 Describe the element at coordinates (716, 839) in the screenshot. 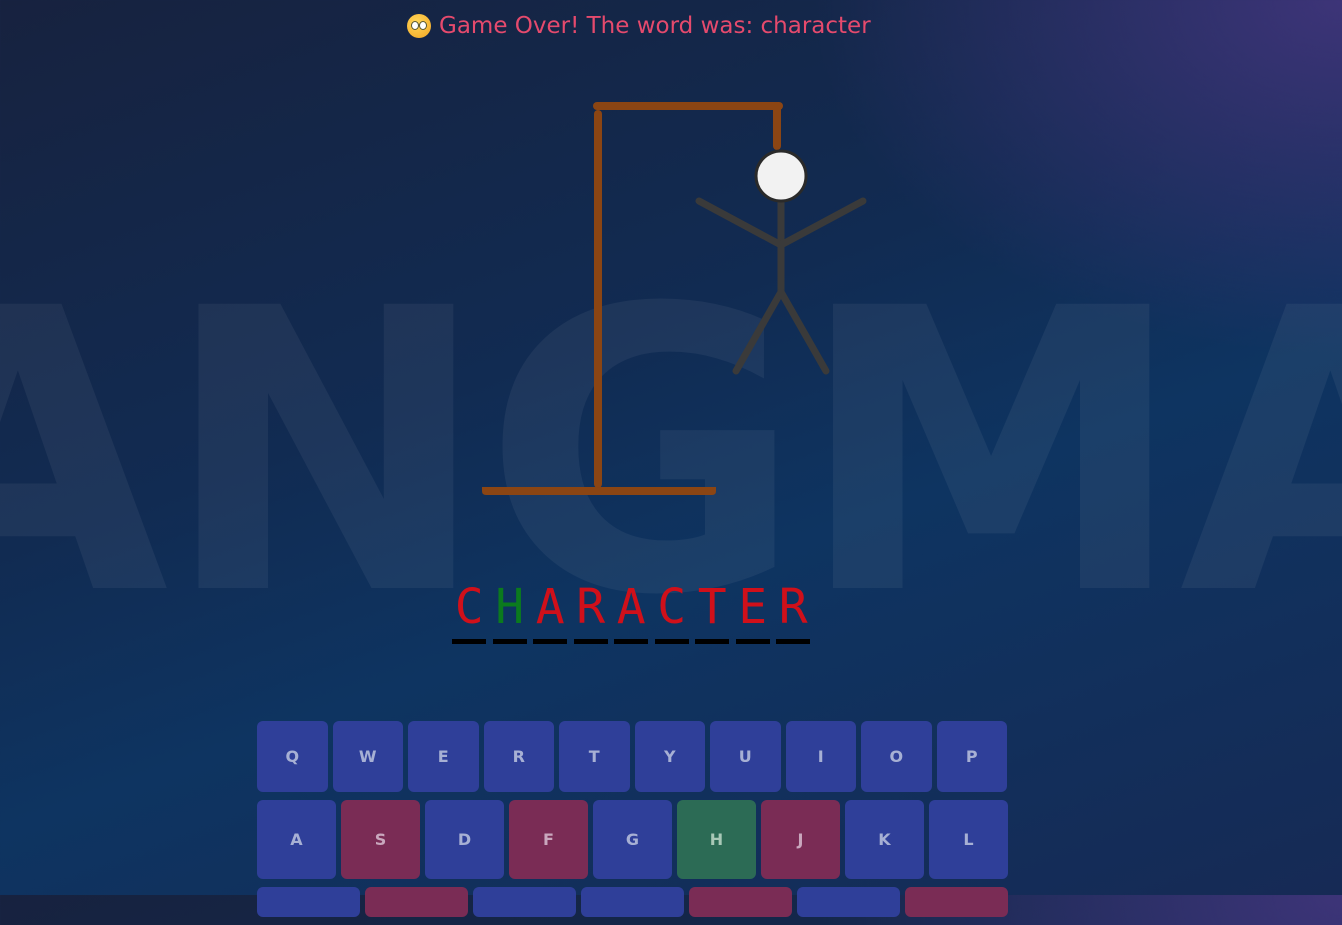

I see `key-h: H` at that location.